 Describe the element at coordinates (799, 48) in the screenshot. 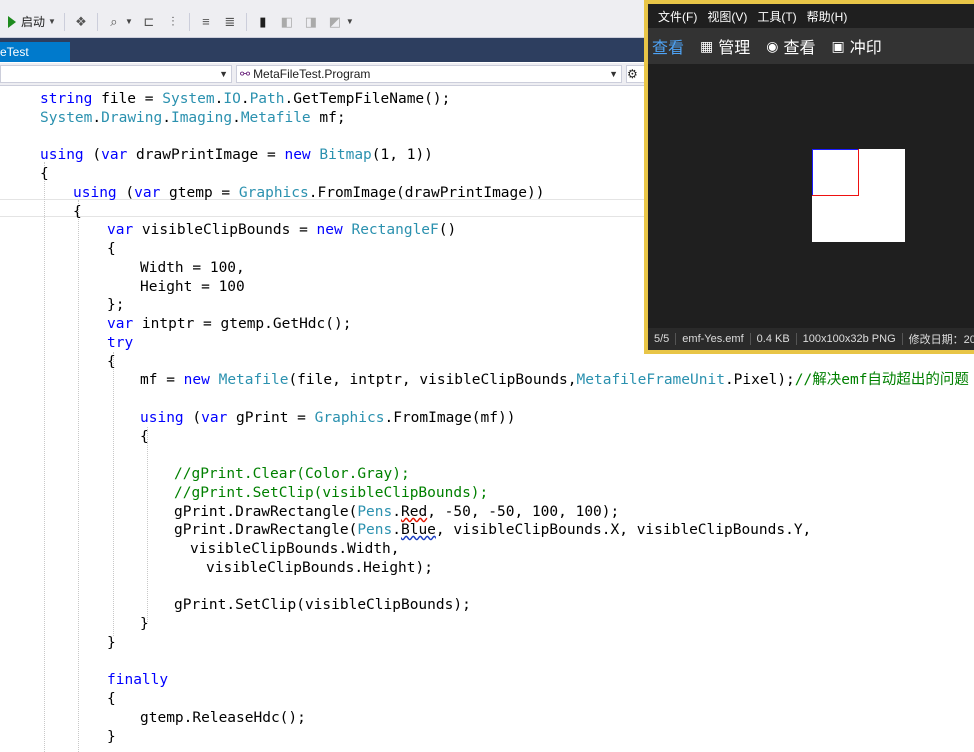

I see `view-label: 查看` at that location.